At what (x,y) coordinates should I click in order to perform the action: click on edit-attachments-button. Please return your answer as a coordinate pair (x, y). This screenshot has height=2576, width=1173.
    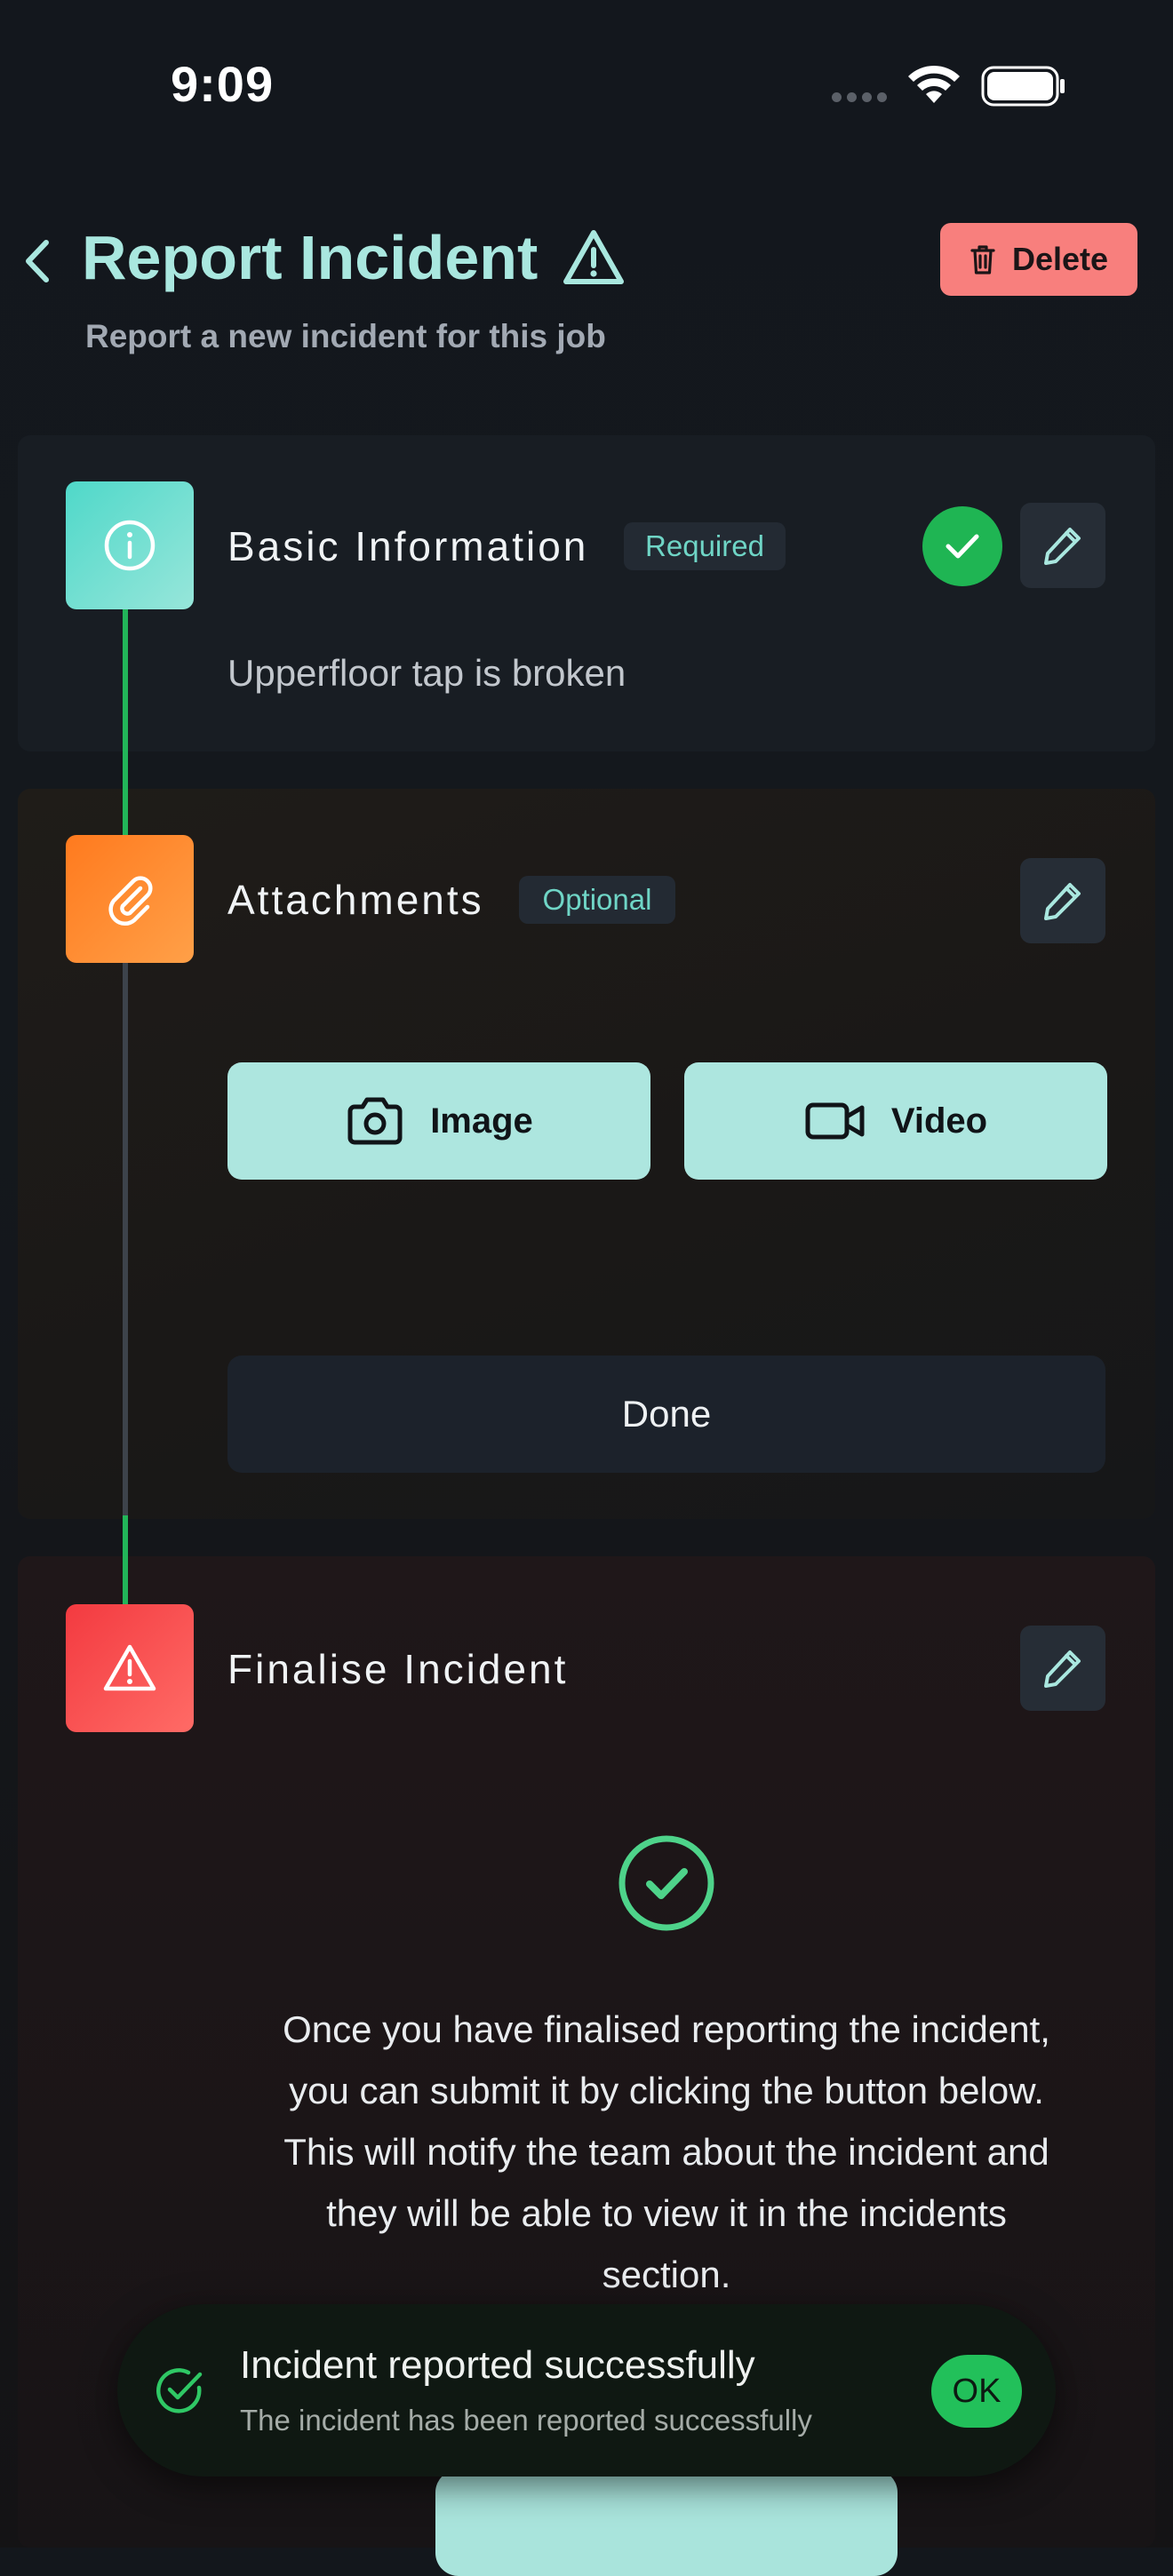
    Looking at the image, I should click on (1062, 900).